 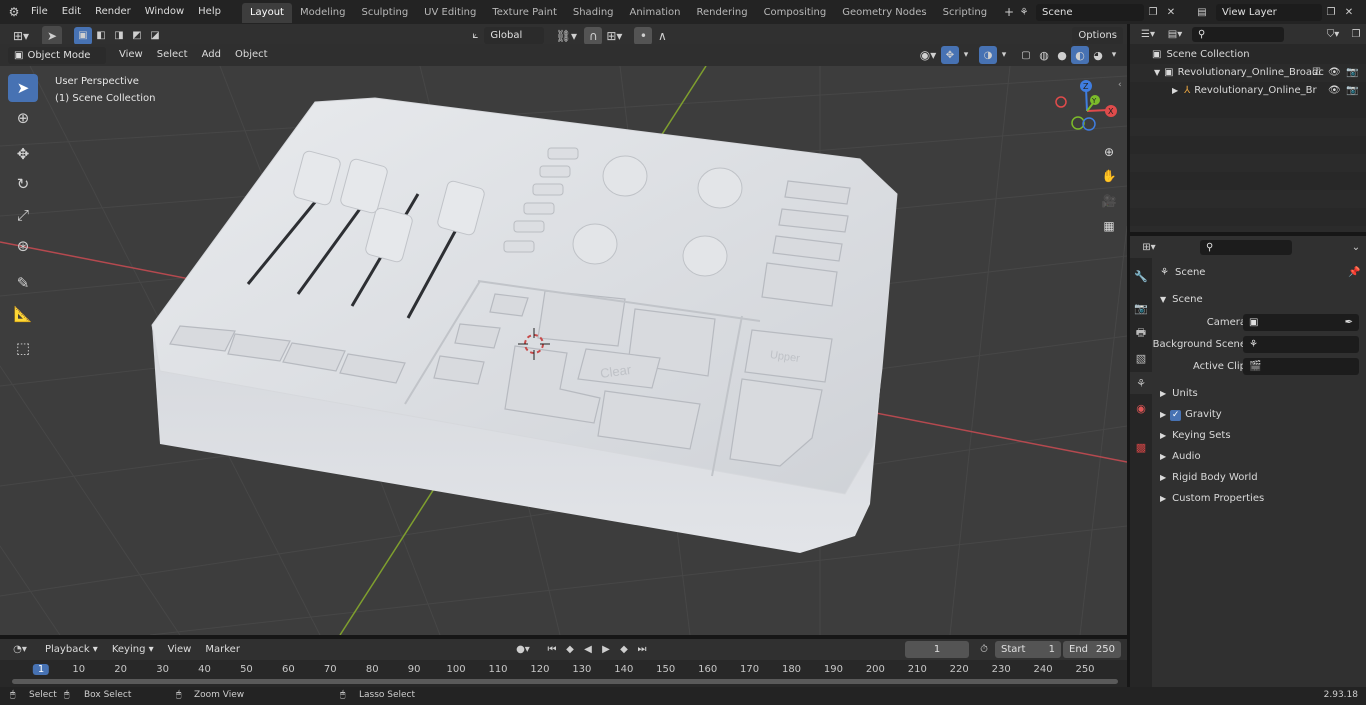 What do you see at coordinates (1080, 55) in the screenshot?
I see `material-shading-icon: ◐` at bounding box center [1080, 55].